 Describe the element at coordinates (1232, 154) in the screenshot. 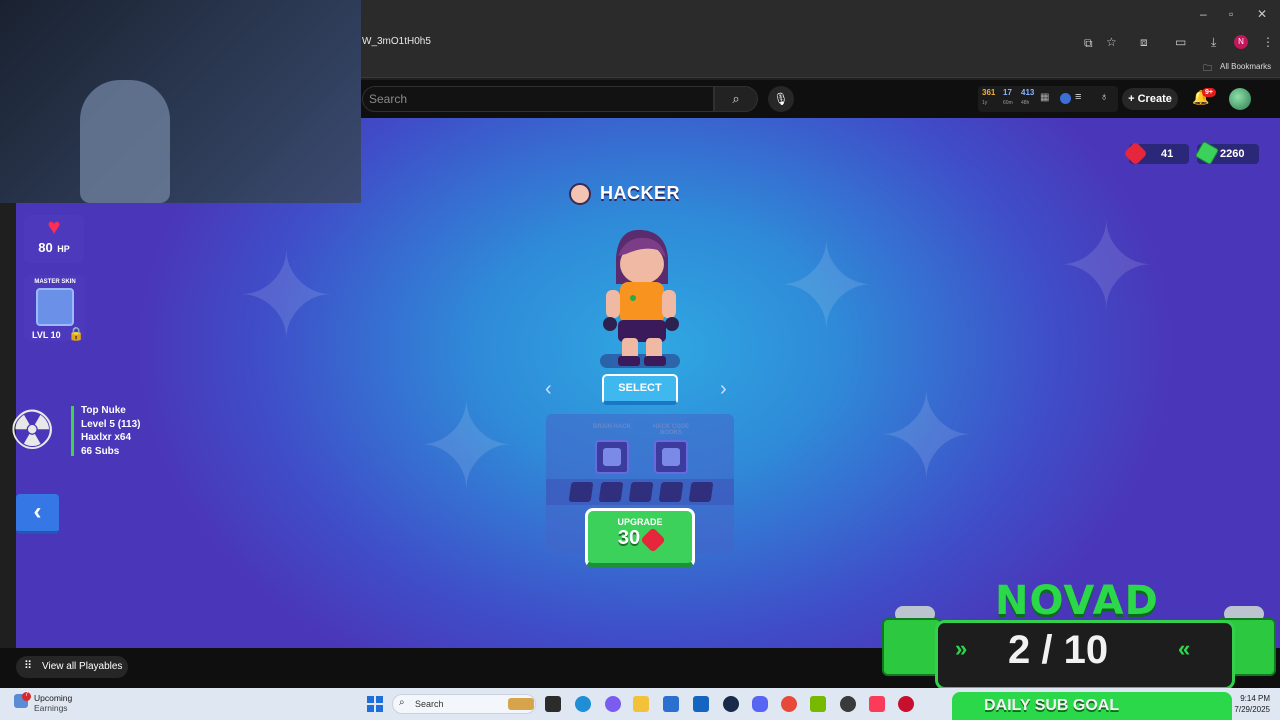

I see `cash-count: 2260` at that location.